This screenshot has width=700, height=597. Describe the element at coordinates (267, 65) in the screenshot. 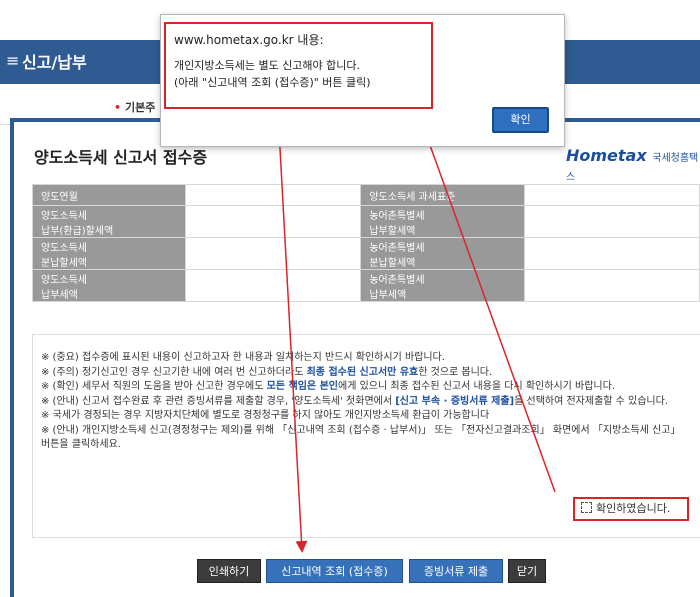

I see `dialog-message: 개인지방소득세는 별도 신고해야 합니다.` at that location.